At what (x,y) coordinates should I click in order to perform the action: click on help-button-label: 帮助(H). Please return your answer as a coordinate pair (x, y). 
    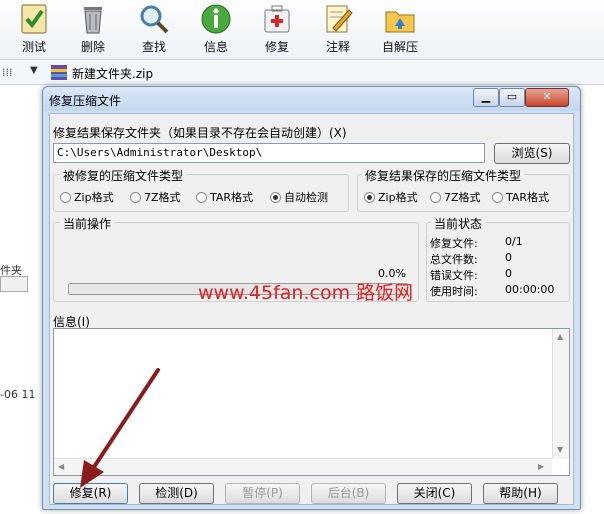
    Looking at the image, I should click on (520, 493).